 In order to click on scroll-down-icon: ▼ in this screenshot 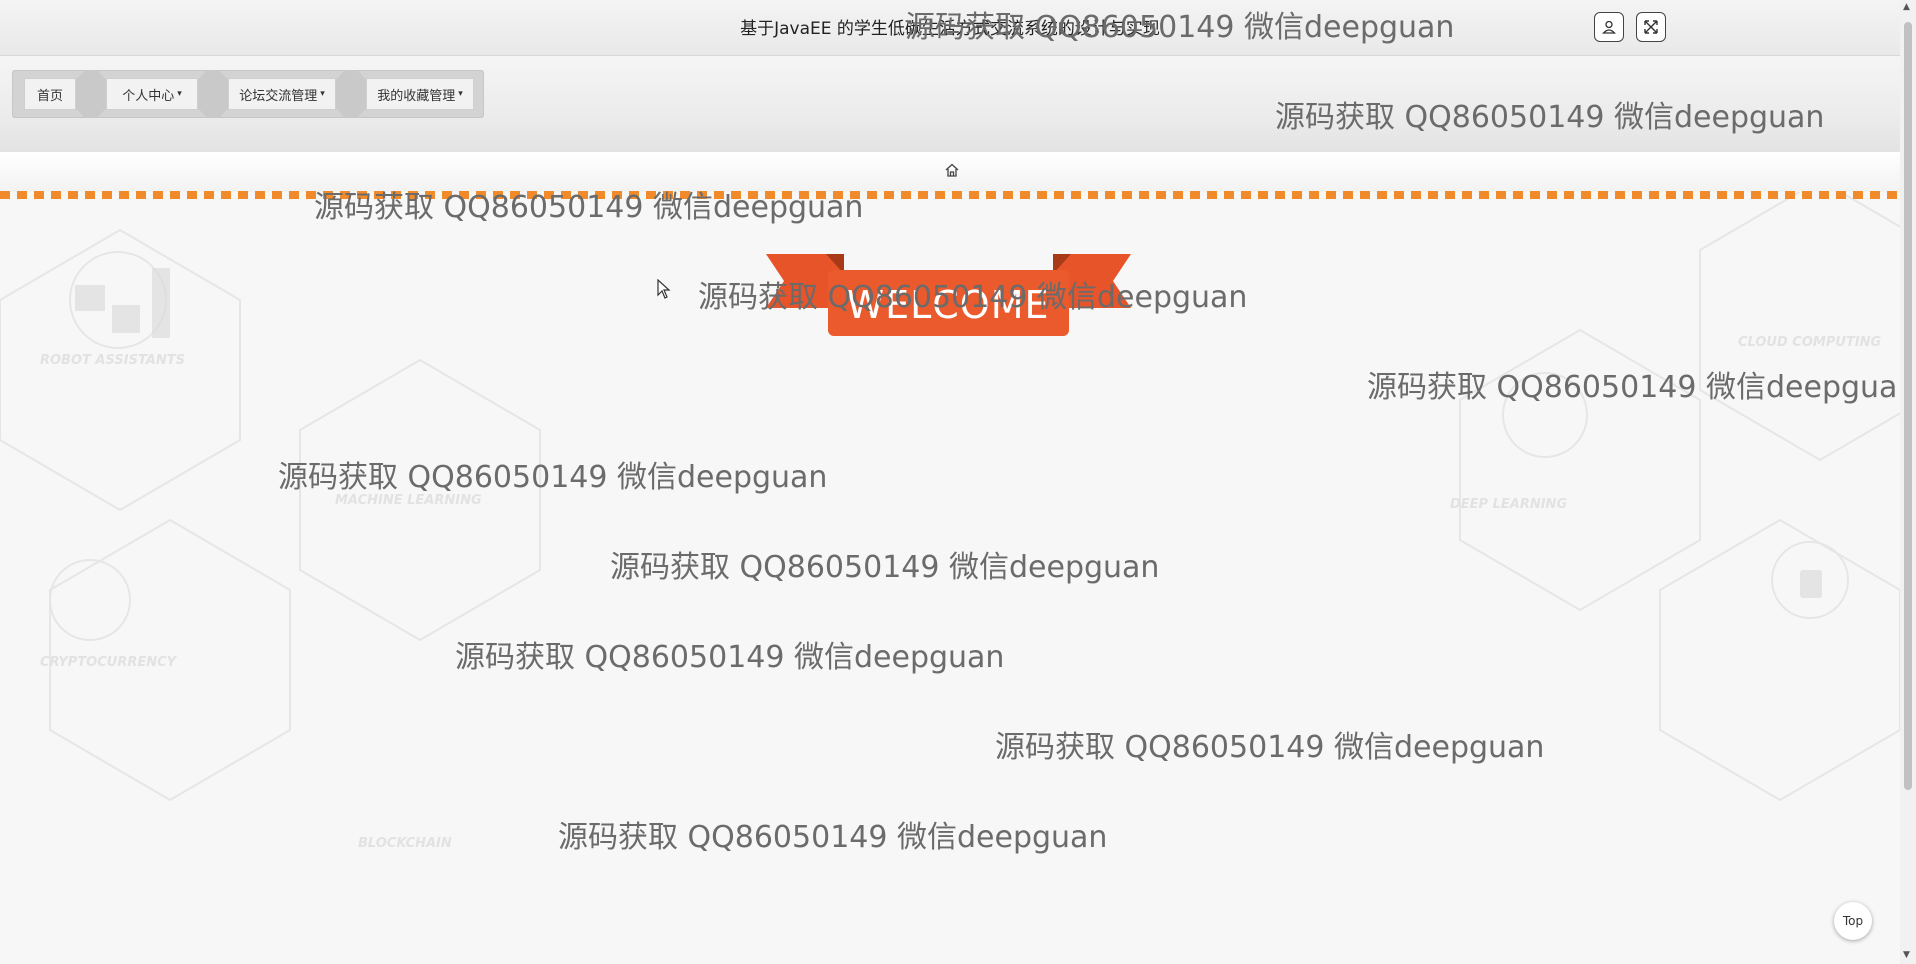, I will do `click(1906, 955)`.